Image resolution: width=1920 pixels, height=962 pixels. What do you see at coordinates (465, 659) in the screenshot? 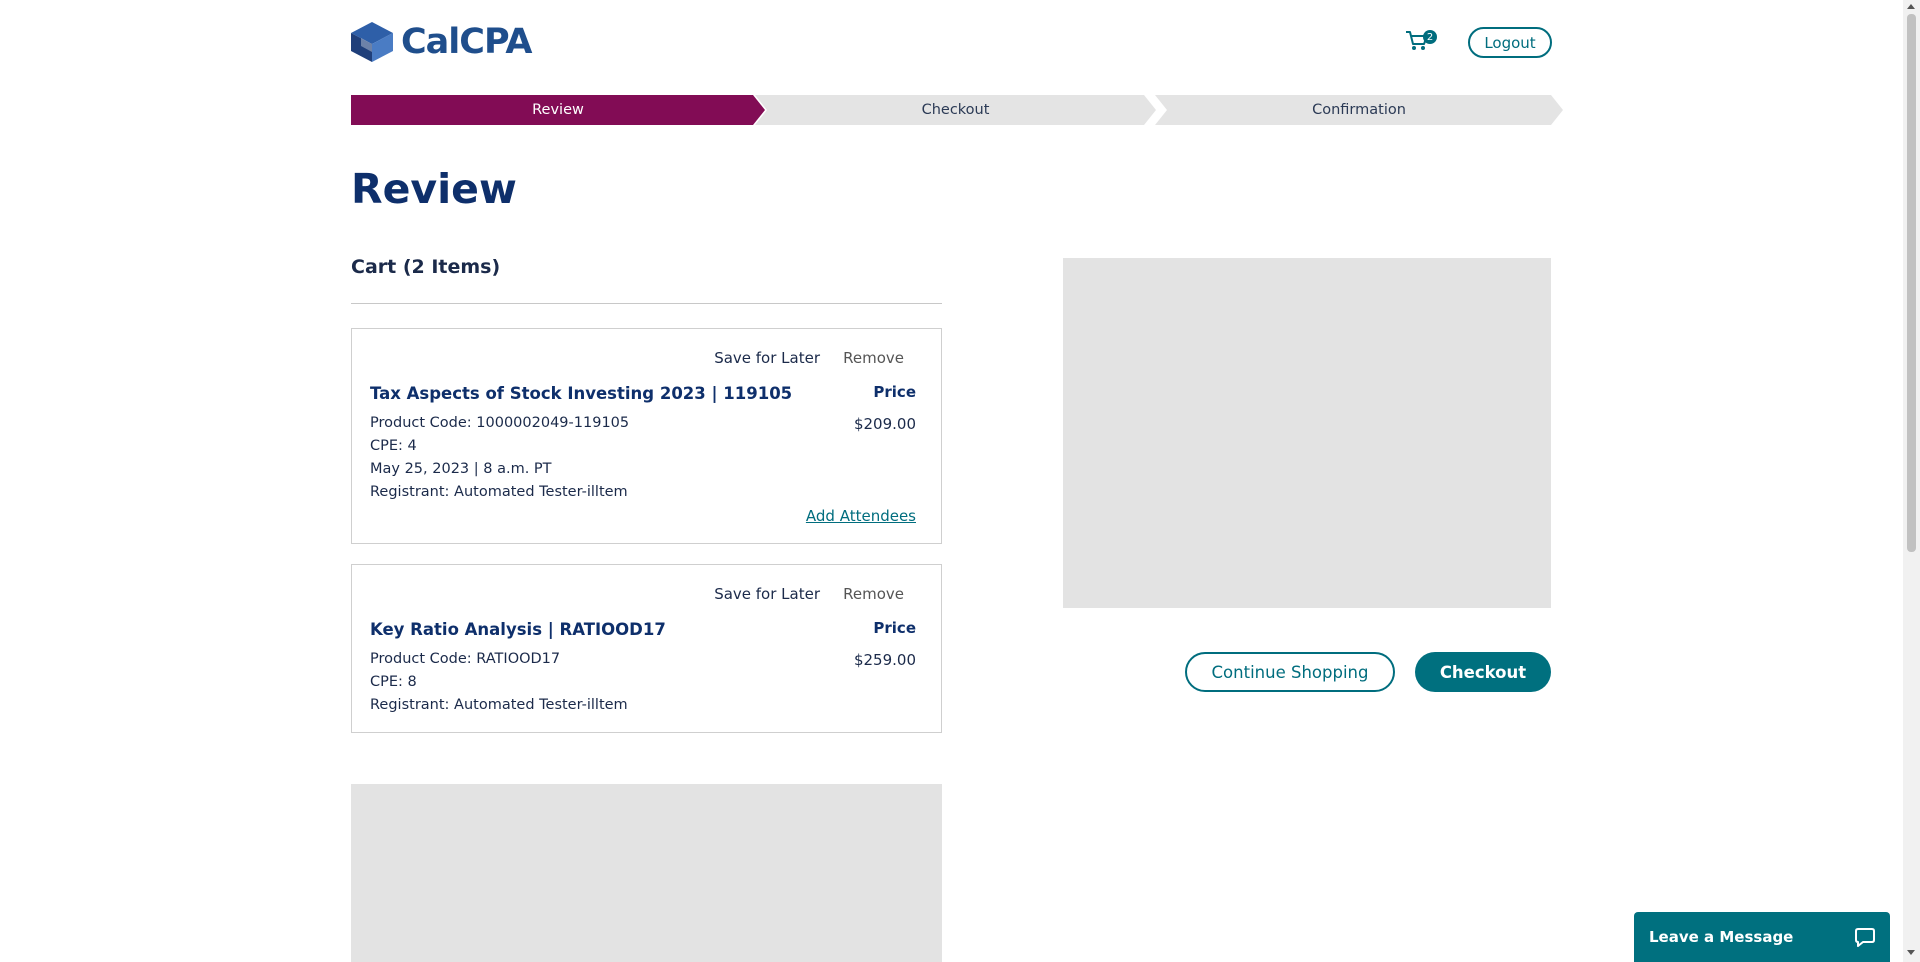
I see `product-code: Product Code: RATIOOD17` at bounding box center [465, 659].